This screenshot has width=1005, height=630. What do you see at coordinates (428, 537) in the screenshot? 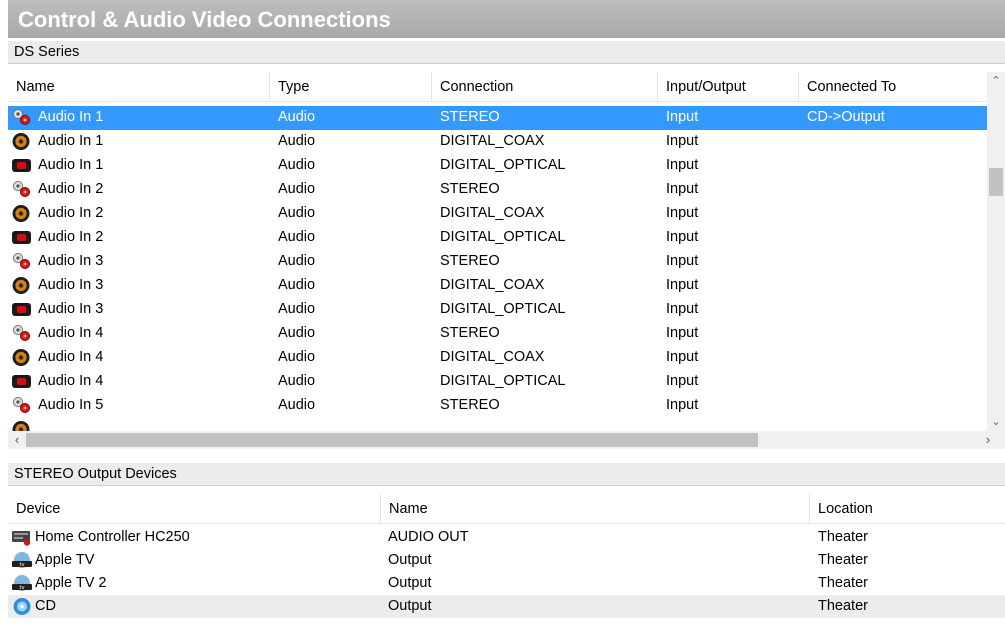
I see `device-output-name: AUDIO OUT` at bounding box center [428, 537].